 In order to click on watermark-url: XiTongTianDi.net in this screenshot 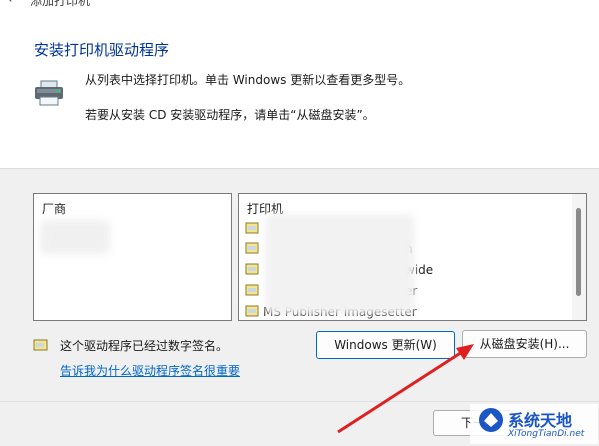, I will do `click(546, 434)`.